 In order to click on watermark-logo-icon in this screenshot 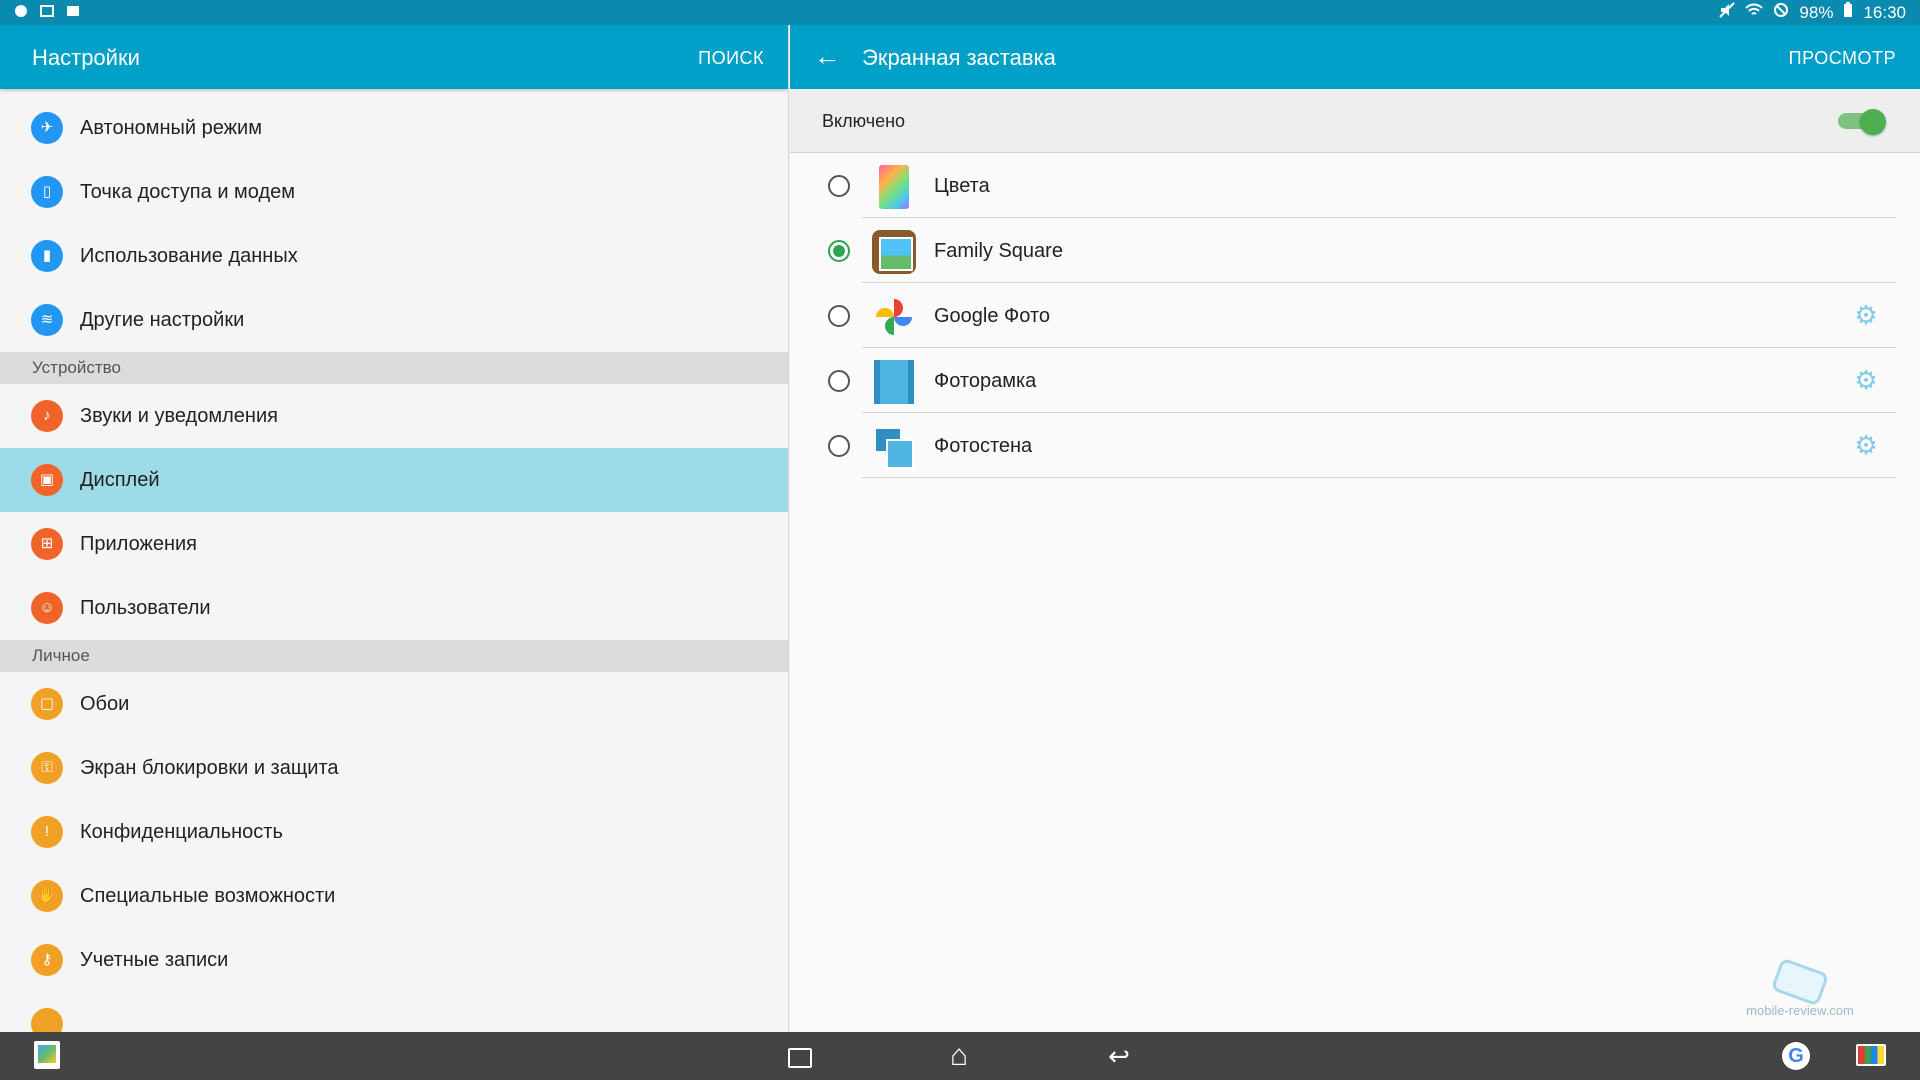, I will do `click(1800, 982)`.